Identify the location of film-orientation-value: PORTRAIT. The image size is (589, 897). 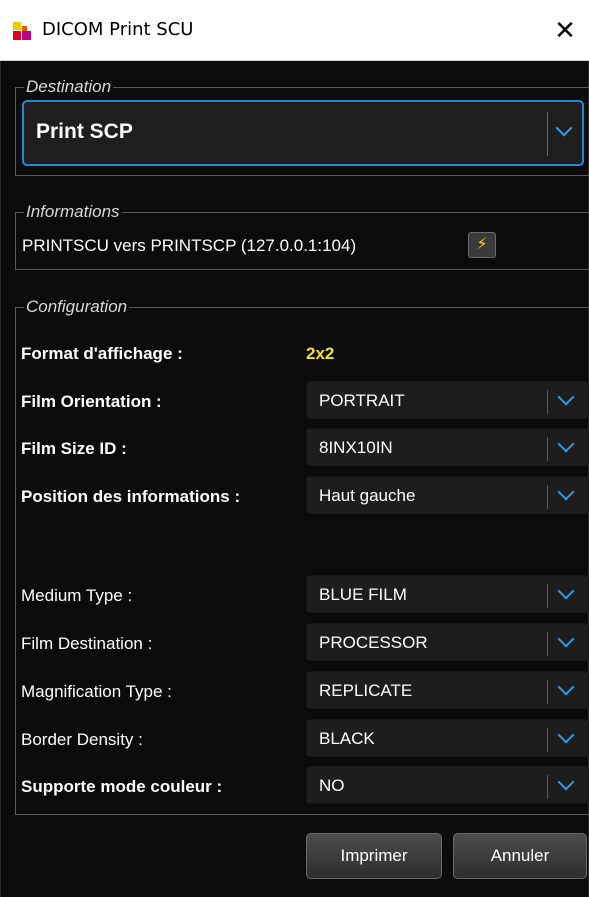
(362, 400).